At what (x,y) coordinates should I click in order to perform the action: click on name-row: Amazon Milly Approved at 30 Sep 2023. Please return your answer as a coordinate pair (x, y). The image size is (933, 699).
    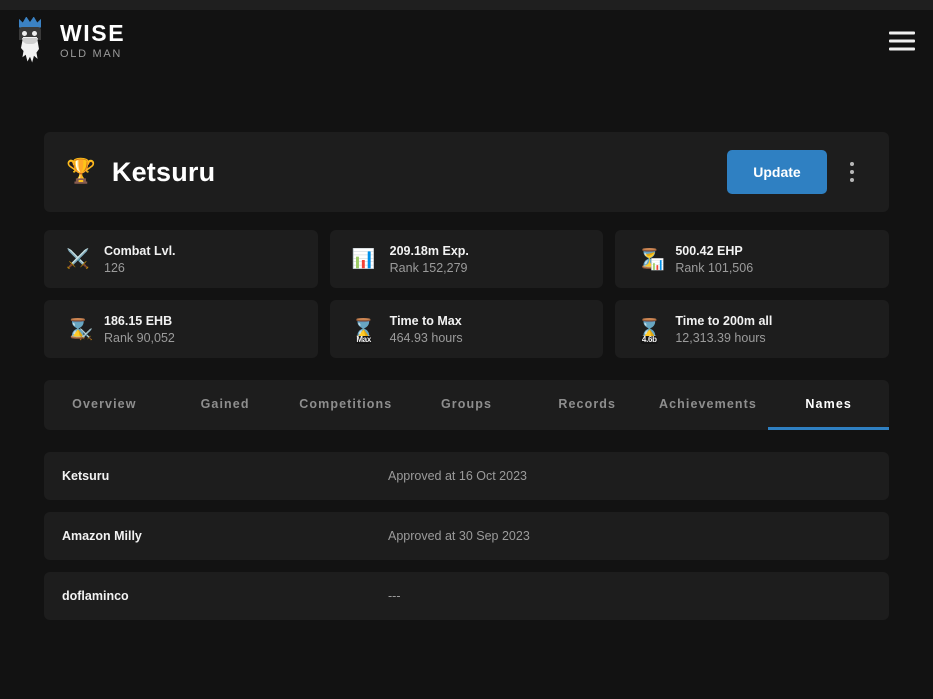
    Looking at the image, I should click on (466, 536).